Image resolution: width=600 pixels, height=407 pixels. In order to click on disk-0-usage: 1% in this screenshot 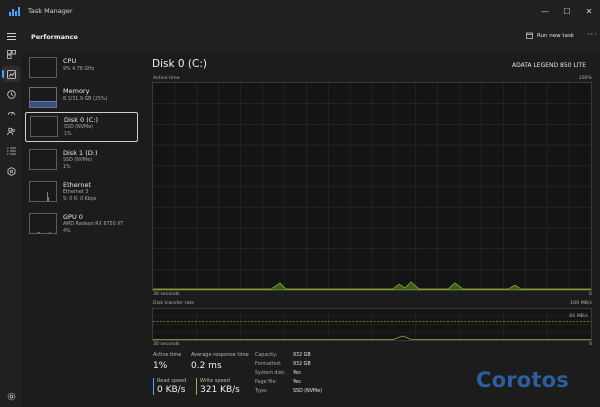, I will do `click(68, 134)`.